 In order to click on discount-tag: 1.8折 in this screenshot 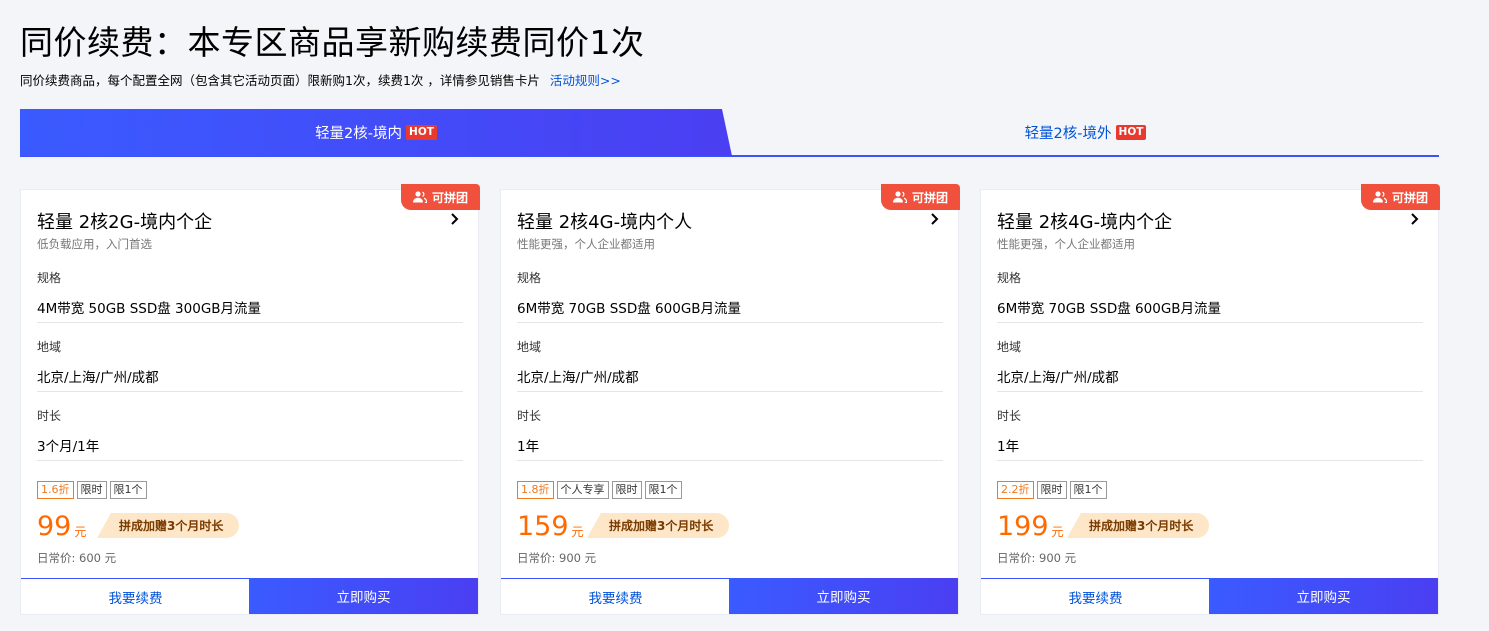, I will do `click(535, 490)`.